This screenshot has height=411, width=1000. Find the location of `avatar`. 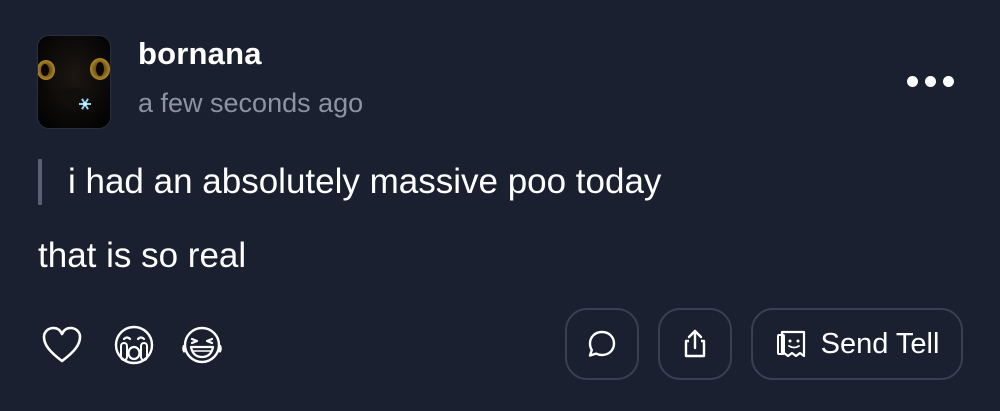

avatar is located at coordinates (74, 82).